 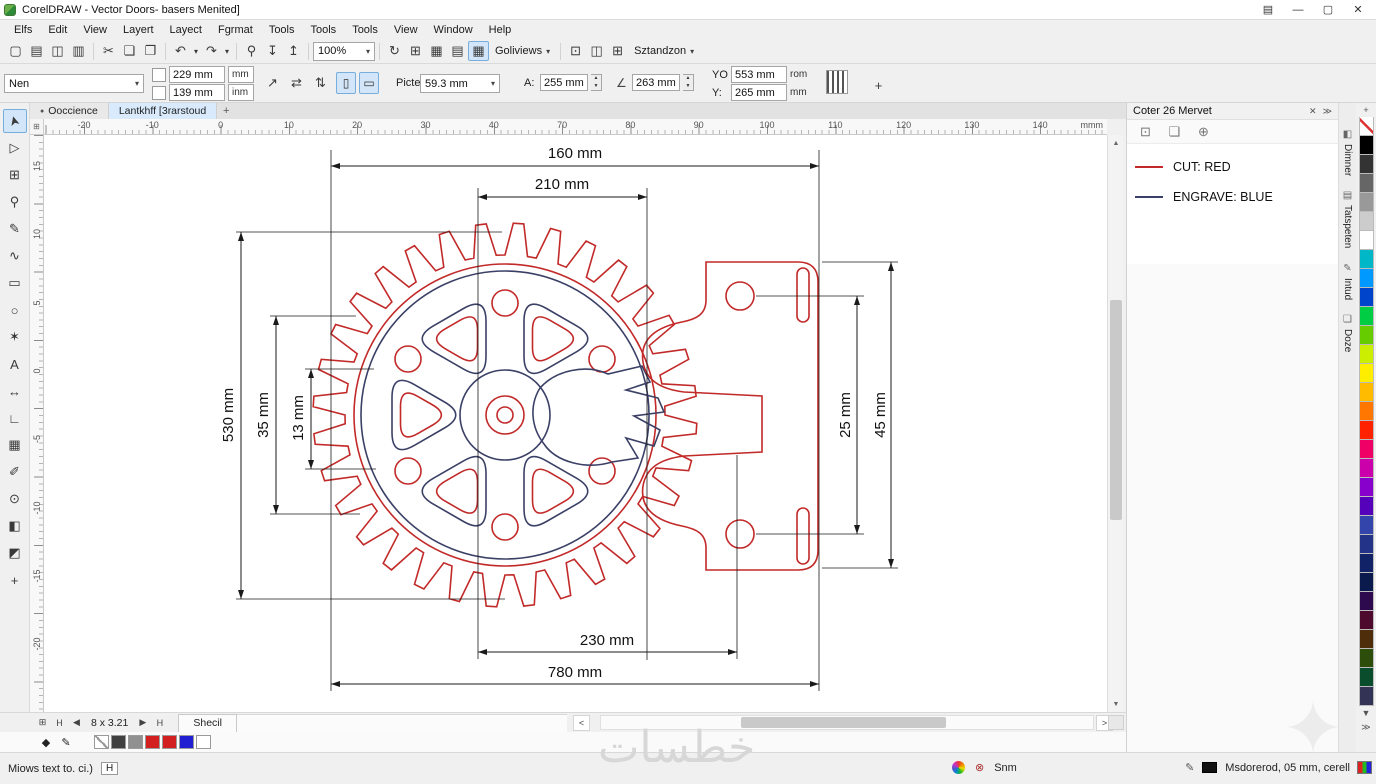 What do you see at coordinates (15, 472) in the screenshot?
I see `eyedropper-tool: ✐` at bounding box center [15, 472].